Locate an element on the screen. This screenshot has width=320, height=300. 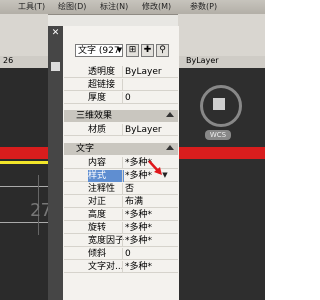
left-ruler-label: 26 is located at coordinates (8, 60).